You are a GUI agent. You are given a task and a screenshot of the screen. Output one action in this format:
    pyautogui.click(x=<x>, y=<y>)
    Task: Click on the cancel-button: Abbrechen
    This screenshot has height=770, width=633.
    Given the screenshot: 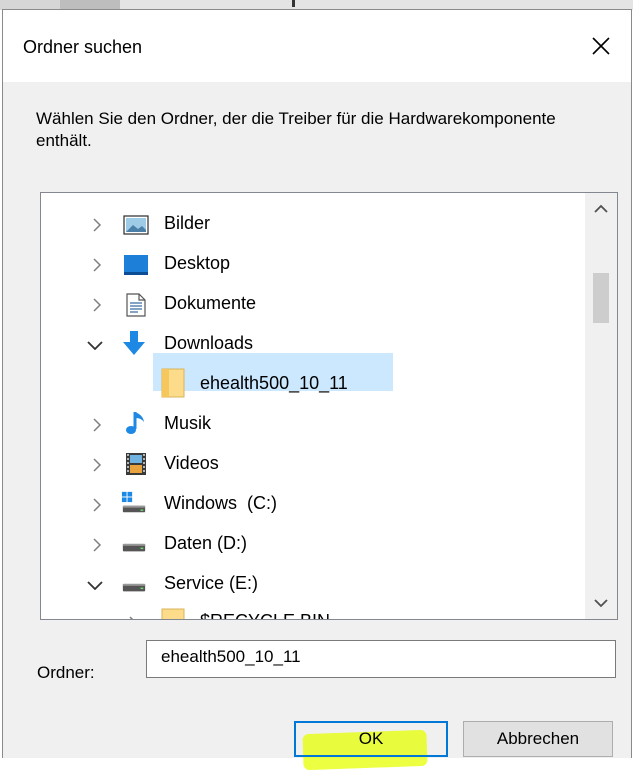 What is the action you would take?
    pyautogui.click(x=538, y=739)
    